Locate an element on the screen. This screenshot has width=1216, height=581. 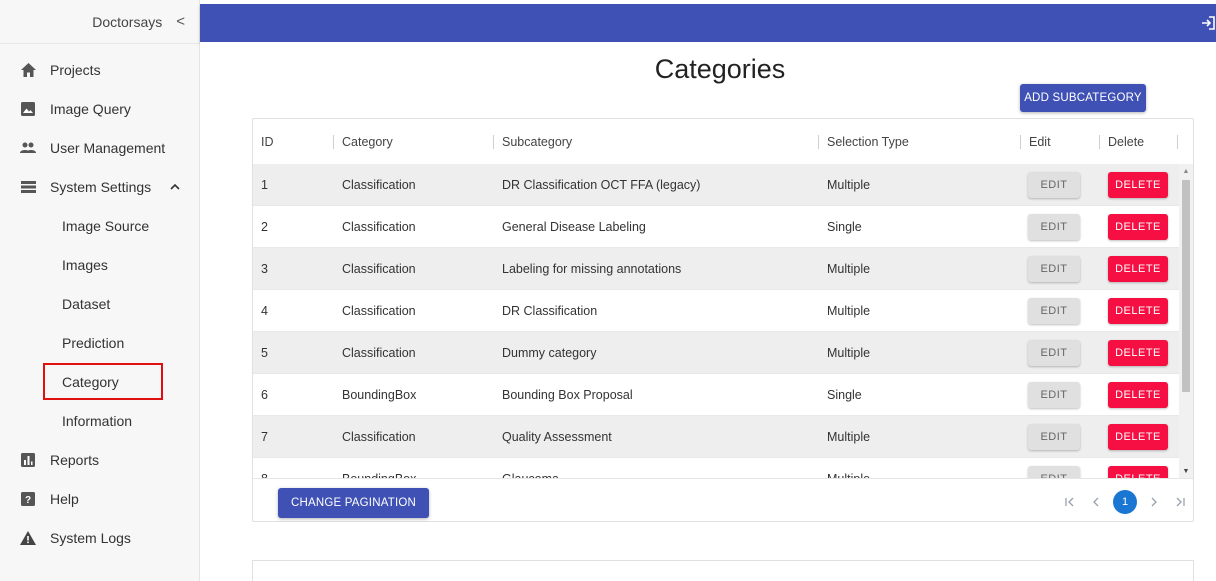
cell-selection-type: Single is located at coordinates (844, 395).